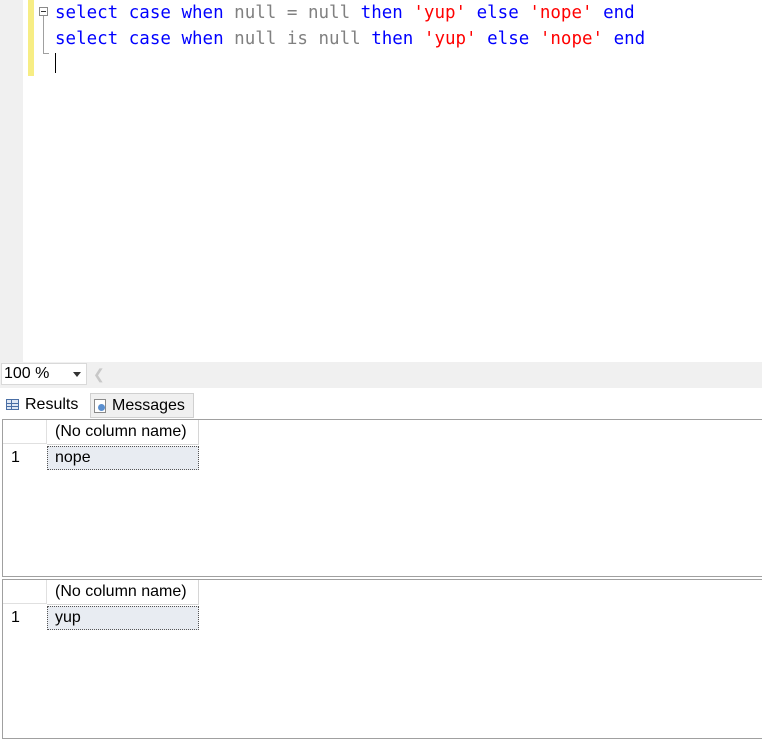 The height and width of the screenshot is (739, 762). Describe the element at coordinates (55, 63) in the screenshot. I see `text-caret` at that location.